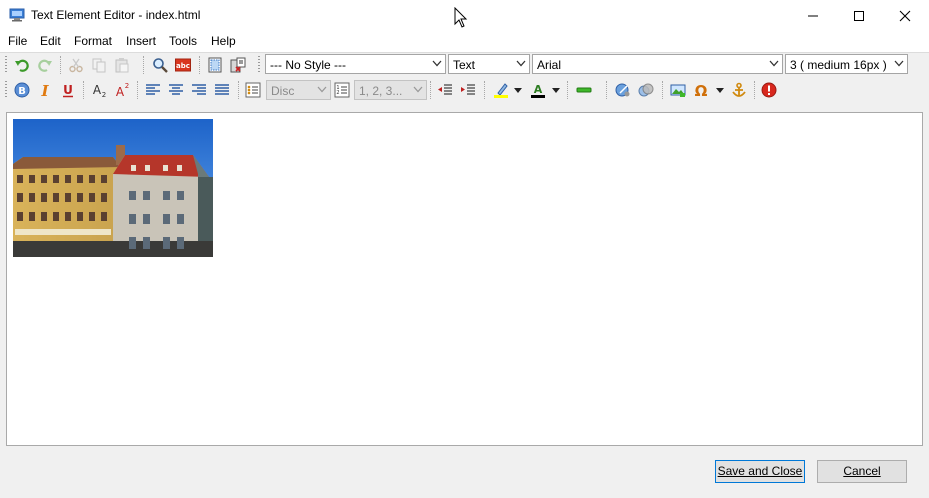 This screenshot has height=498, width=929. Describe the element at coordinates (657, 64) in the screenshot. I see `font-select: Arial` at that location.